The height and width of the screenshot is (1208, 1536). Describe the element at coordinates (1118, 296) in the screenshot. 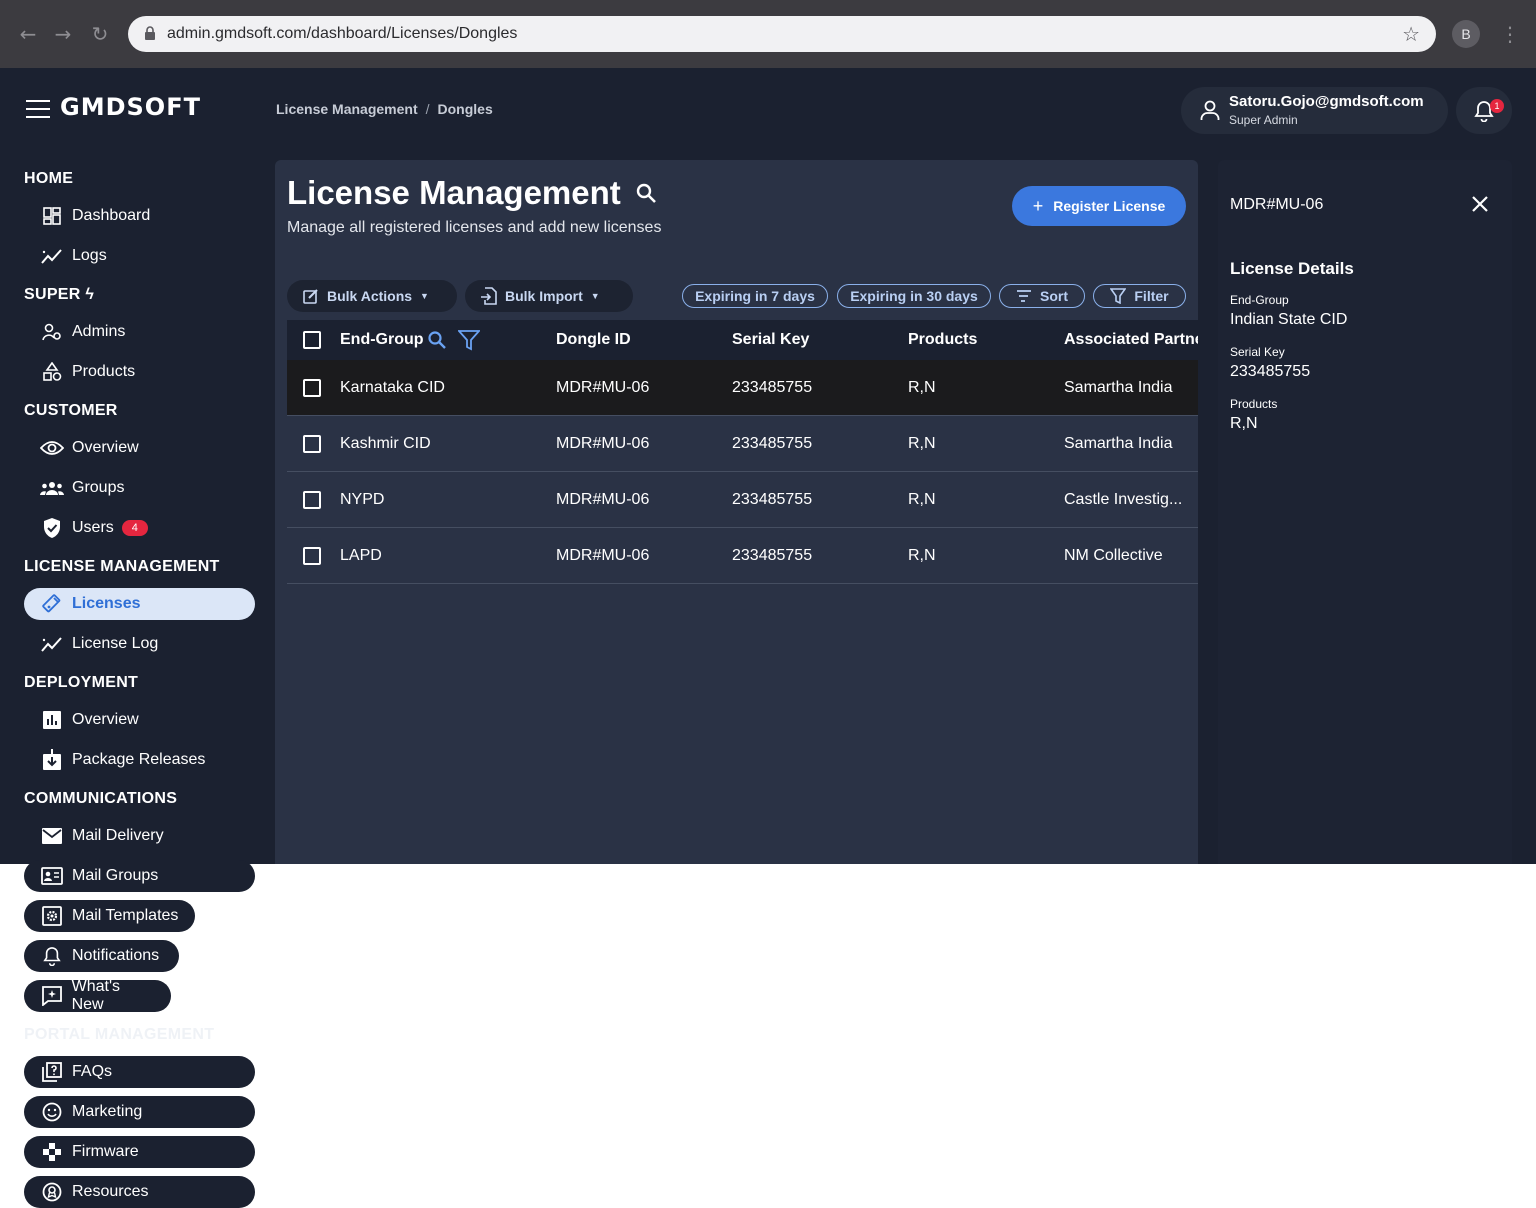

I see `filter-icon` at that location.